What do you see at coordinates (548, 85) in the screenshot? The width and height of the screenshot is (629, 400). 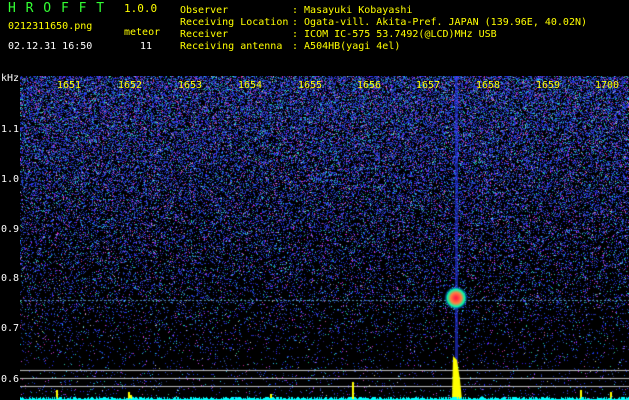 I see `x-tick-label: 1659` at bounding box center [548, 85].